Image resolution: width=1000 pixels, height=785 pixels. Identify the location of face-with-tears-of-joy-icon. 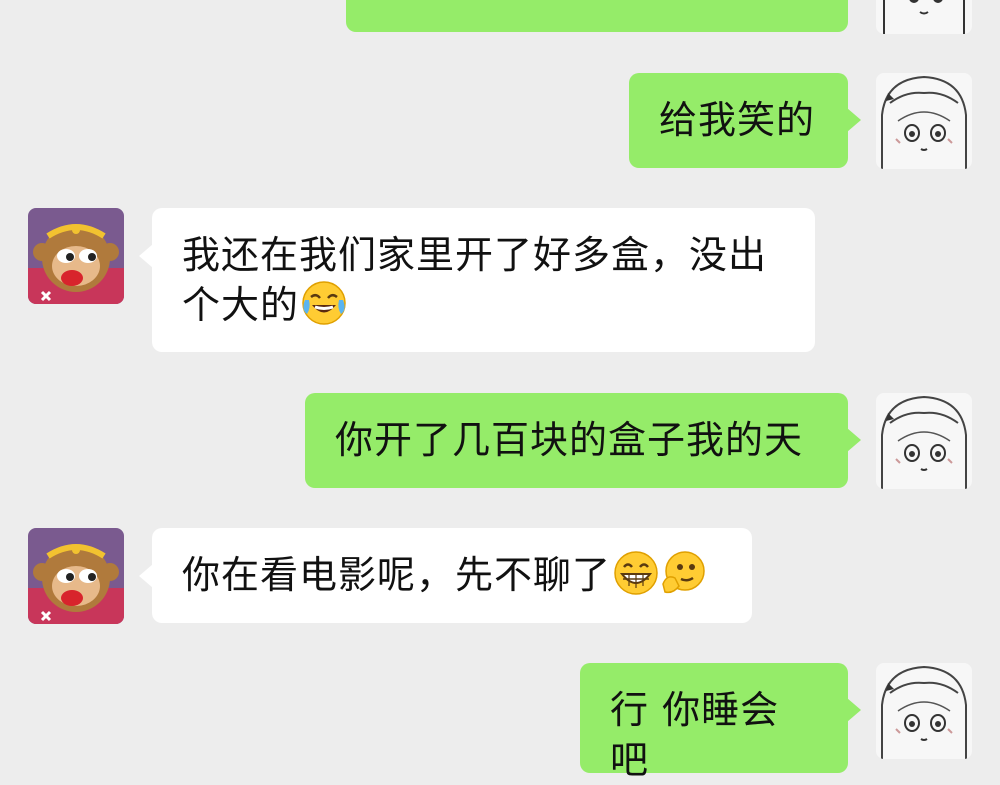
(324, 303).